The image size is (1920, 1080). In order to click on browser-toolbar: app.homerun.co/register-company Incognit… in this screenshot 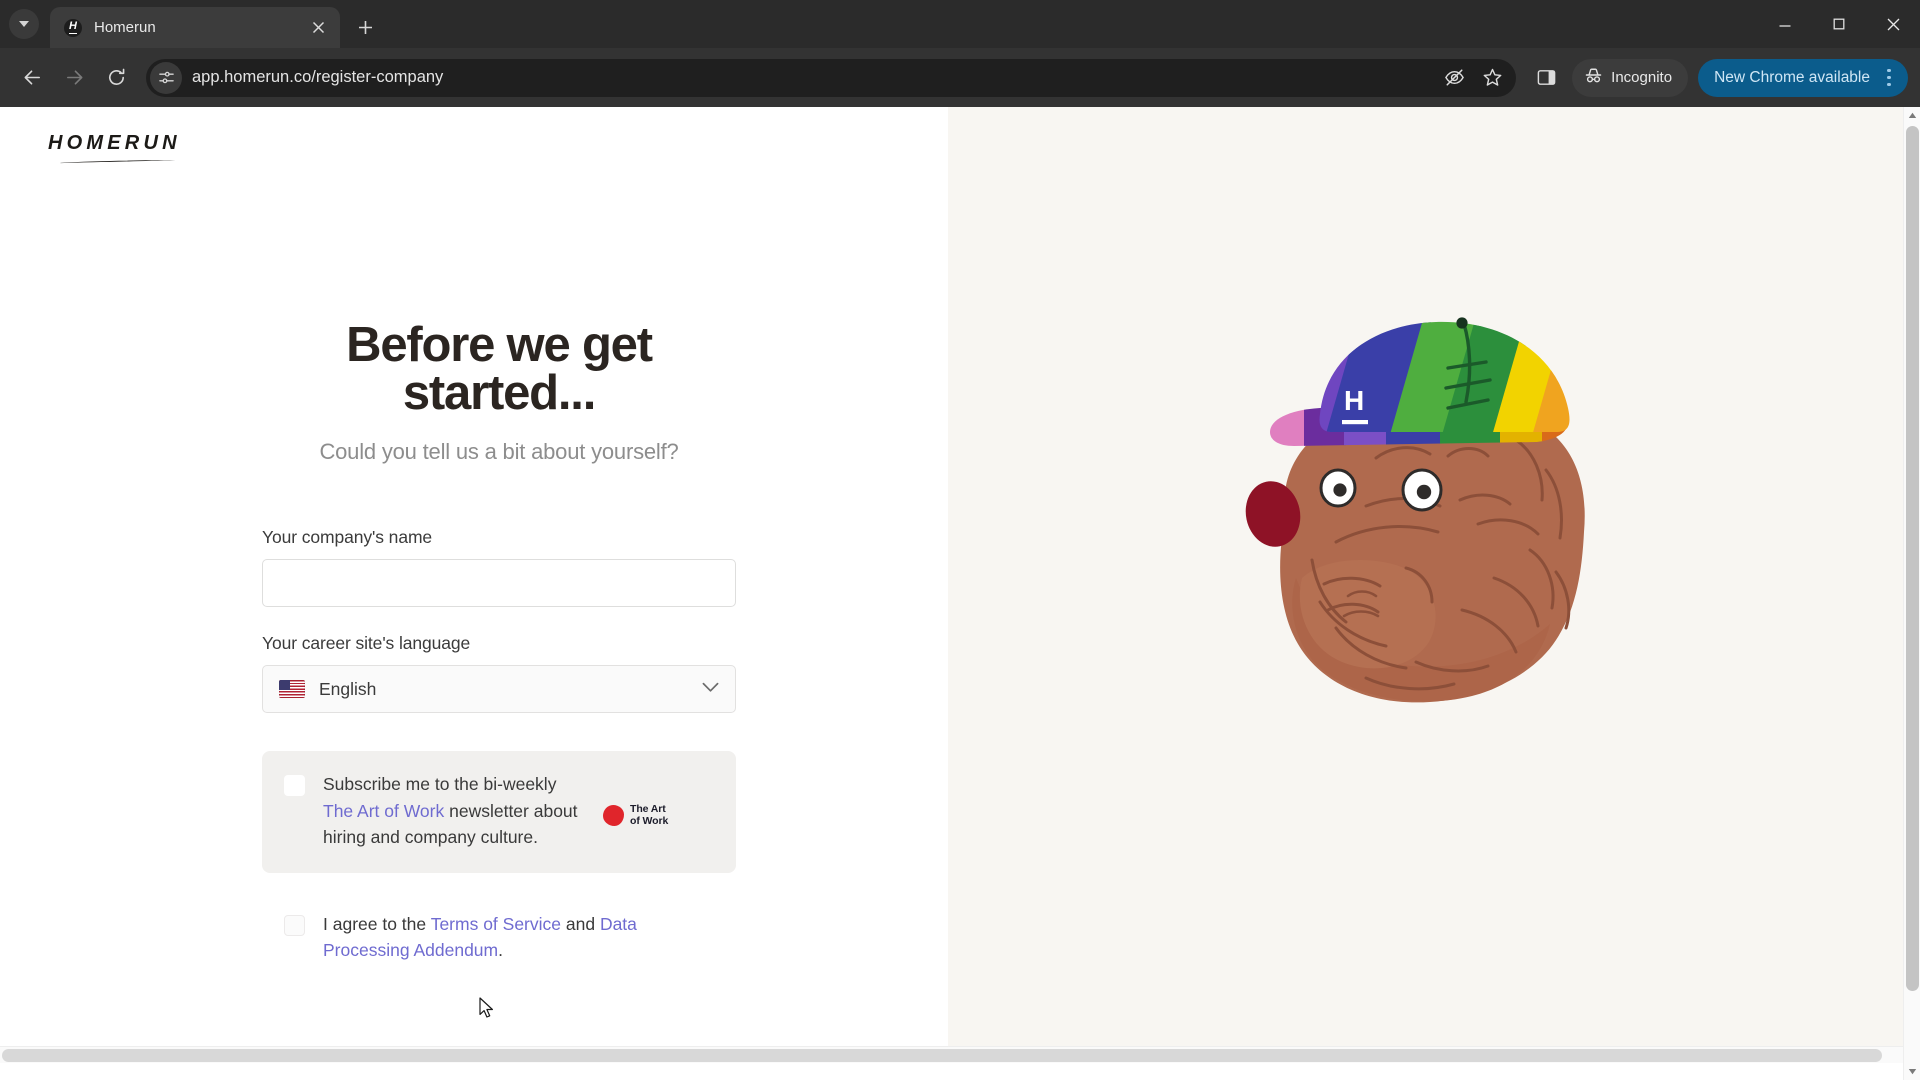, I will do `click(960, 77)`.